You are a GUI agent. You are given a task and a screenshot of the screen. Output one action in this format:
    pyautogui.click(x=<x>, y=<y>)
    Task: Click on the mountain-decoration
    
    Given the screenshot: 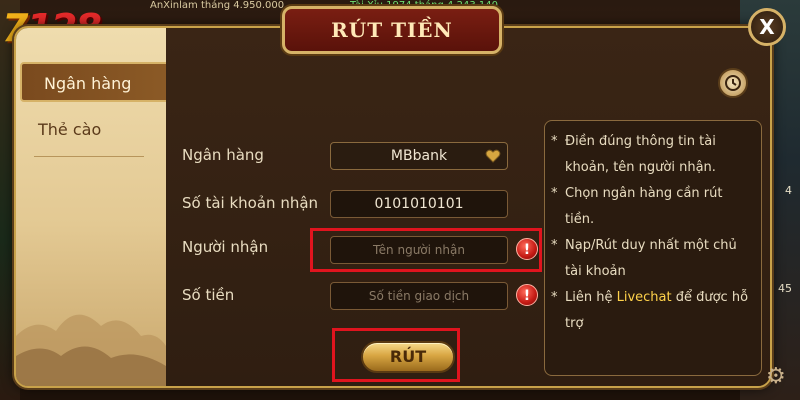 What is the action you would take?
    pyautogui.click(x=91, y=350)
    